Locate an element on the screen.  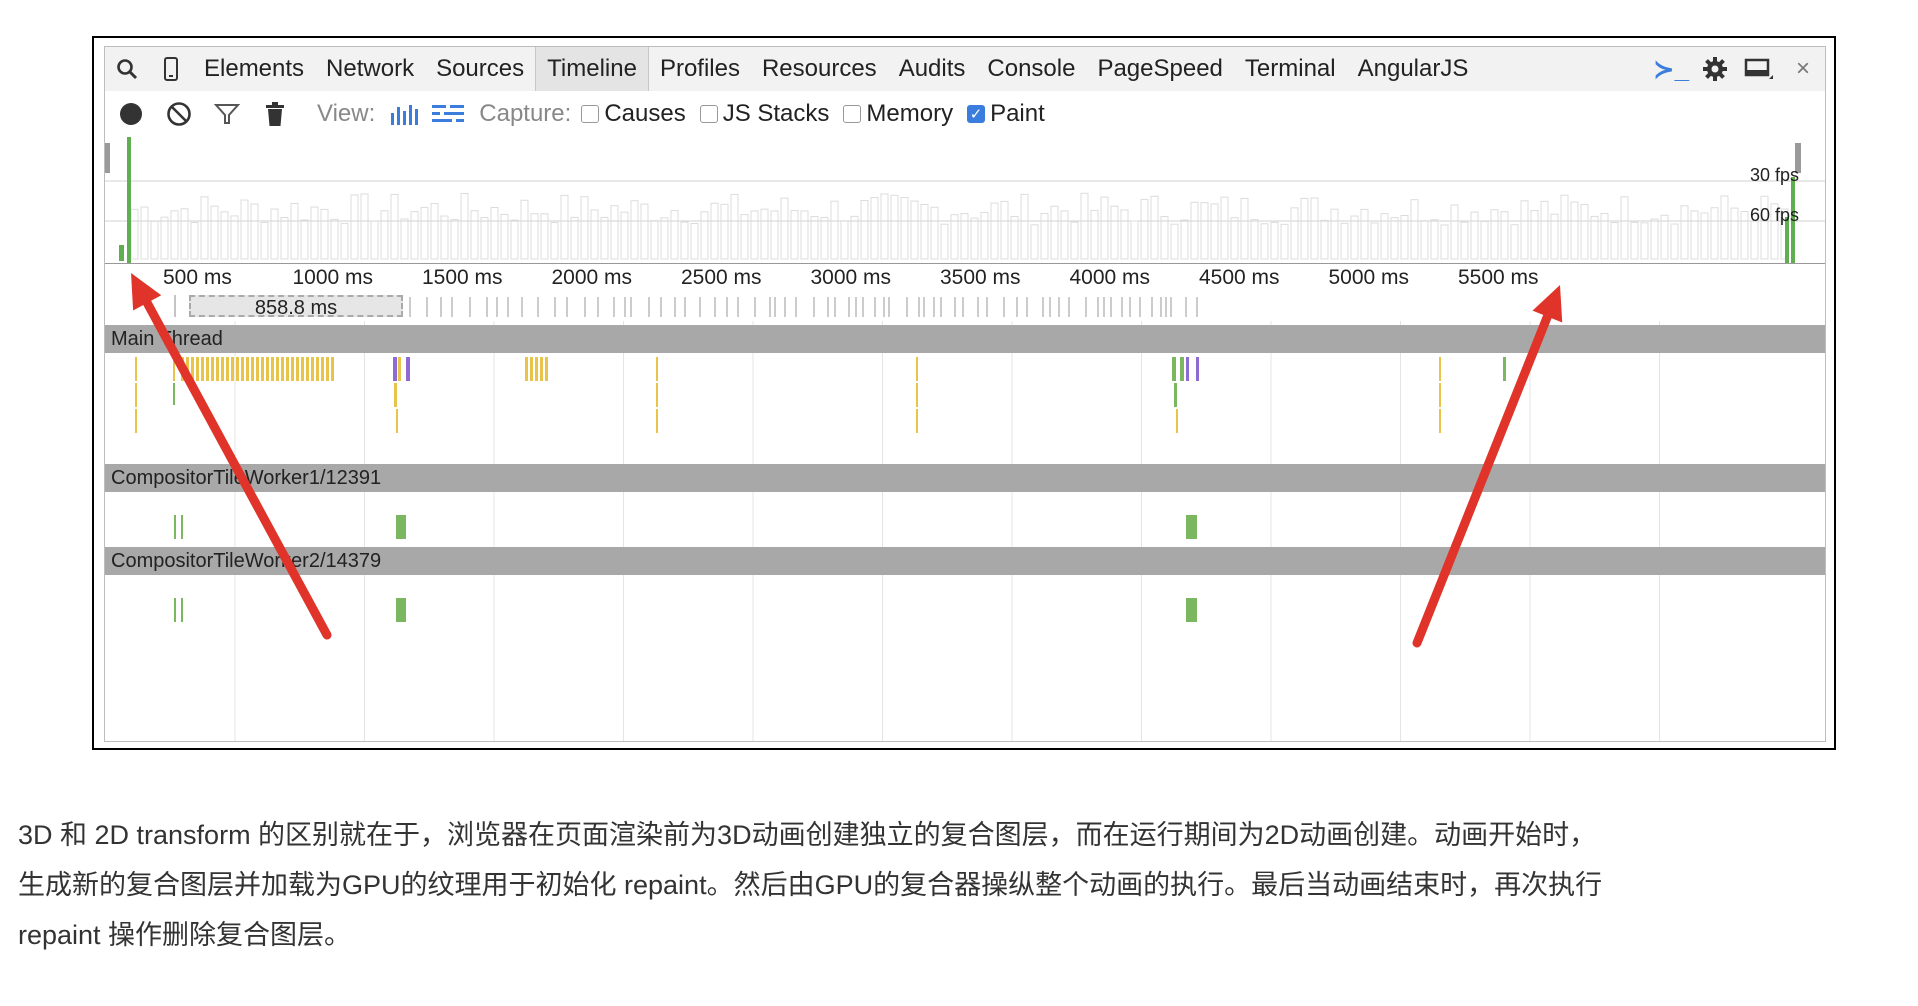
capture-paint-checkbox: ✓ Paint is located at coordinates (1006, 114).